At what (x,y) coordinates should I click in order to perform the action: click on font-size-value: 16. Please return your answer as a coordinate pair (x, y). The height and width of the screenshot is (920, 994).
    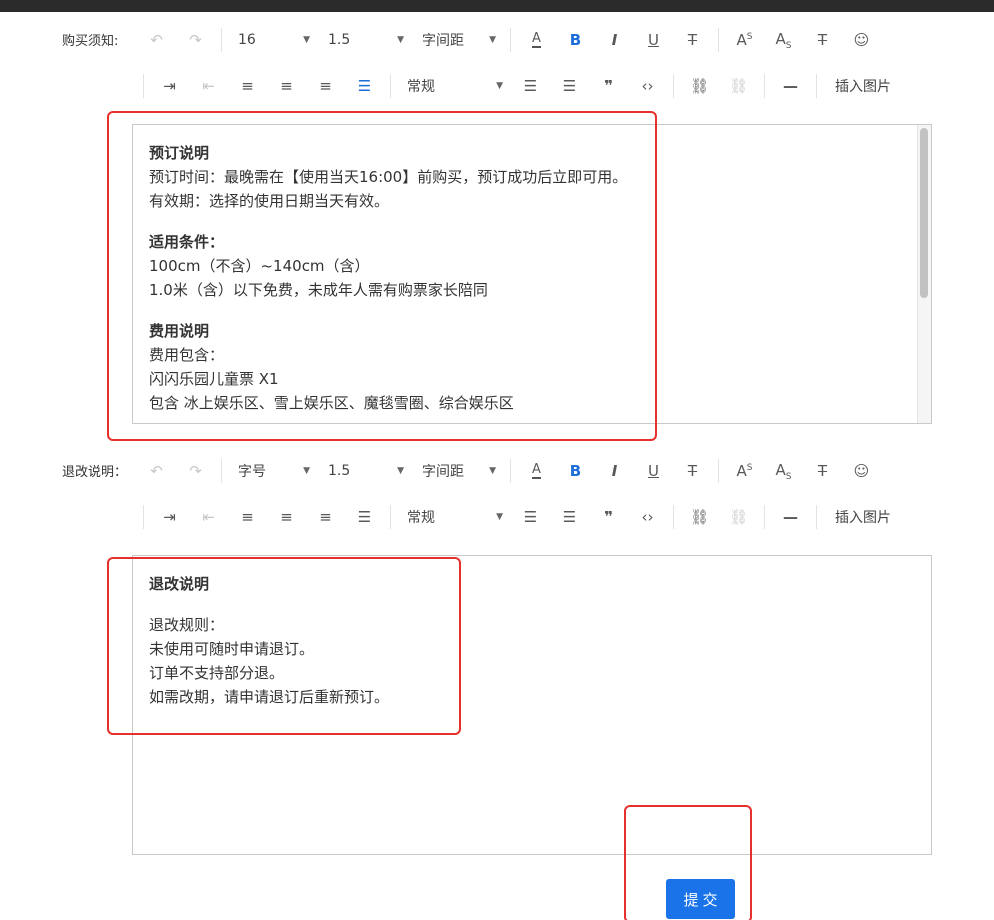
    Looking at the image, I should click on (247, 40).